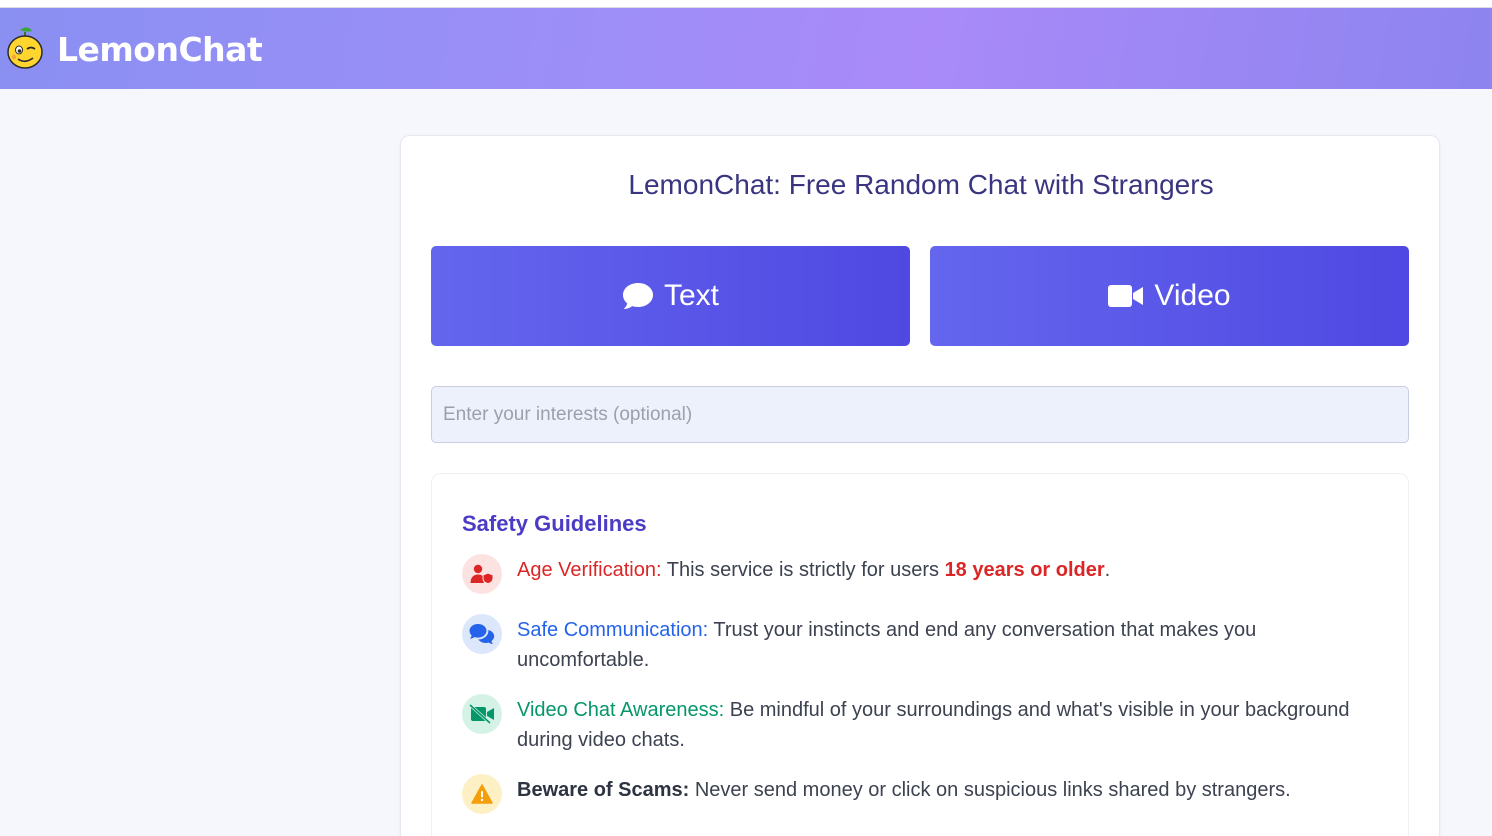  What do you see at coordinates (691, 295) in the screenshot?
I see `text-button-label: Text` at bounding box center [691, 295].